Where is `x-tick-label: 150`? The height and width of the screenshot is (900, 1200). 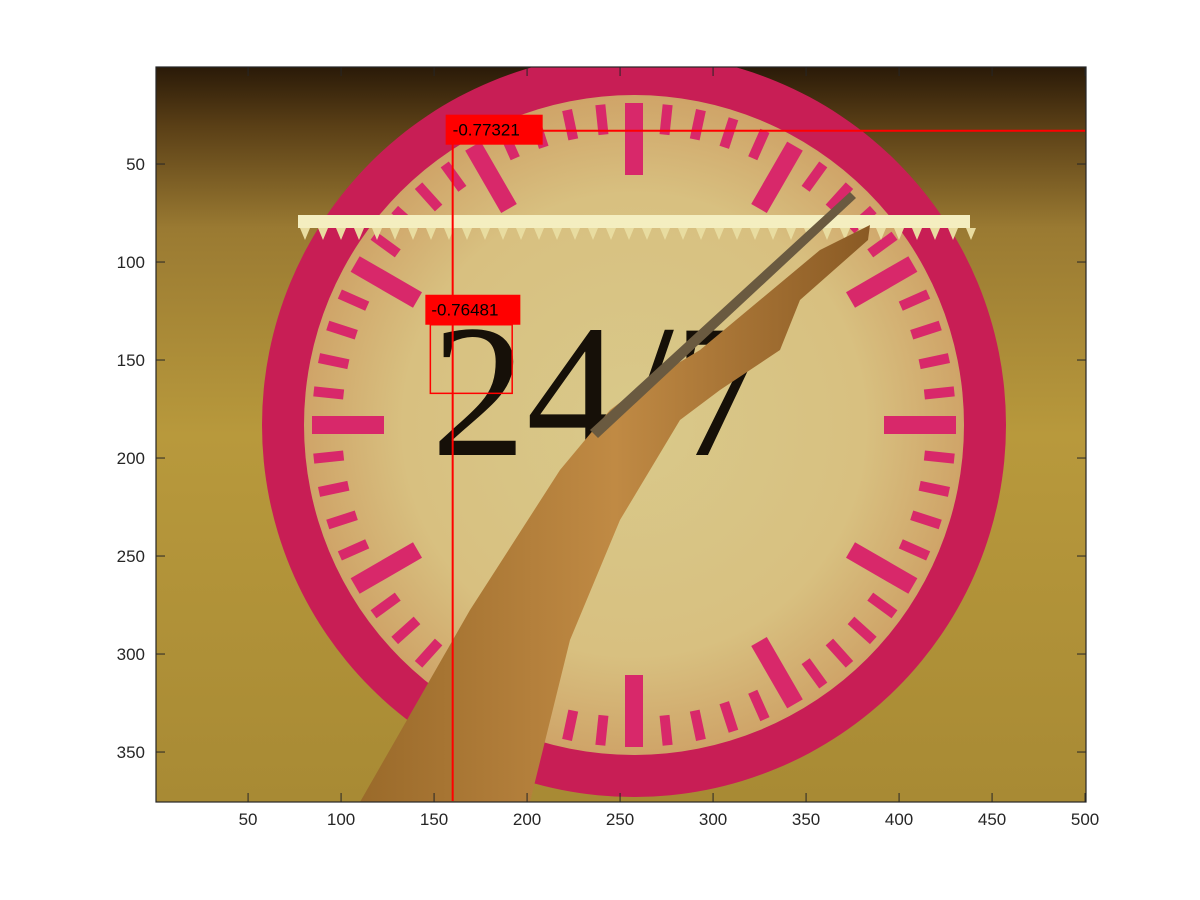
x-tick-label: 150 is located at coordinates (434, 819).